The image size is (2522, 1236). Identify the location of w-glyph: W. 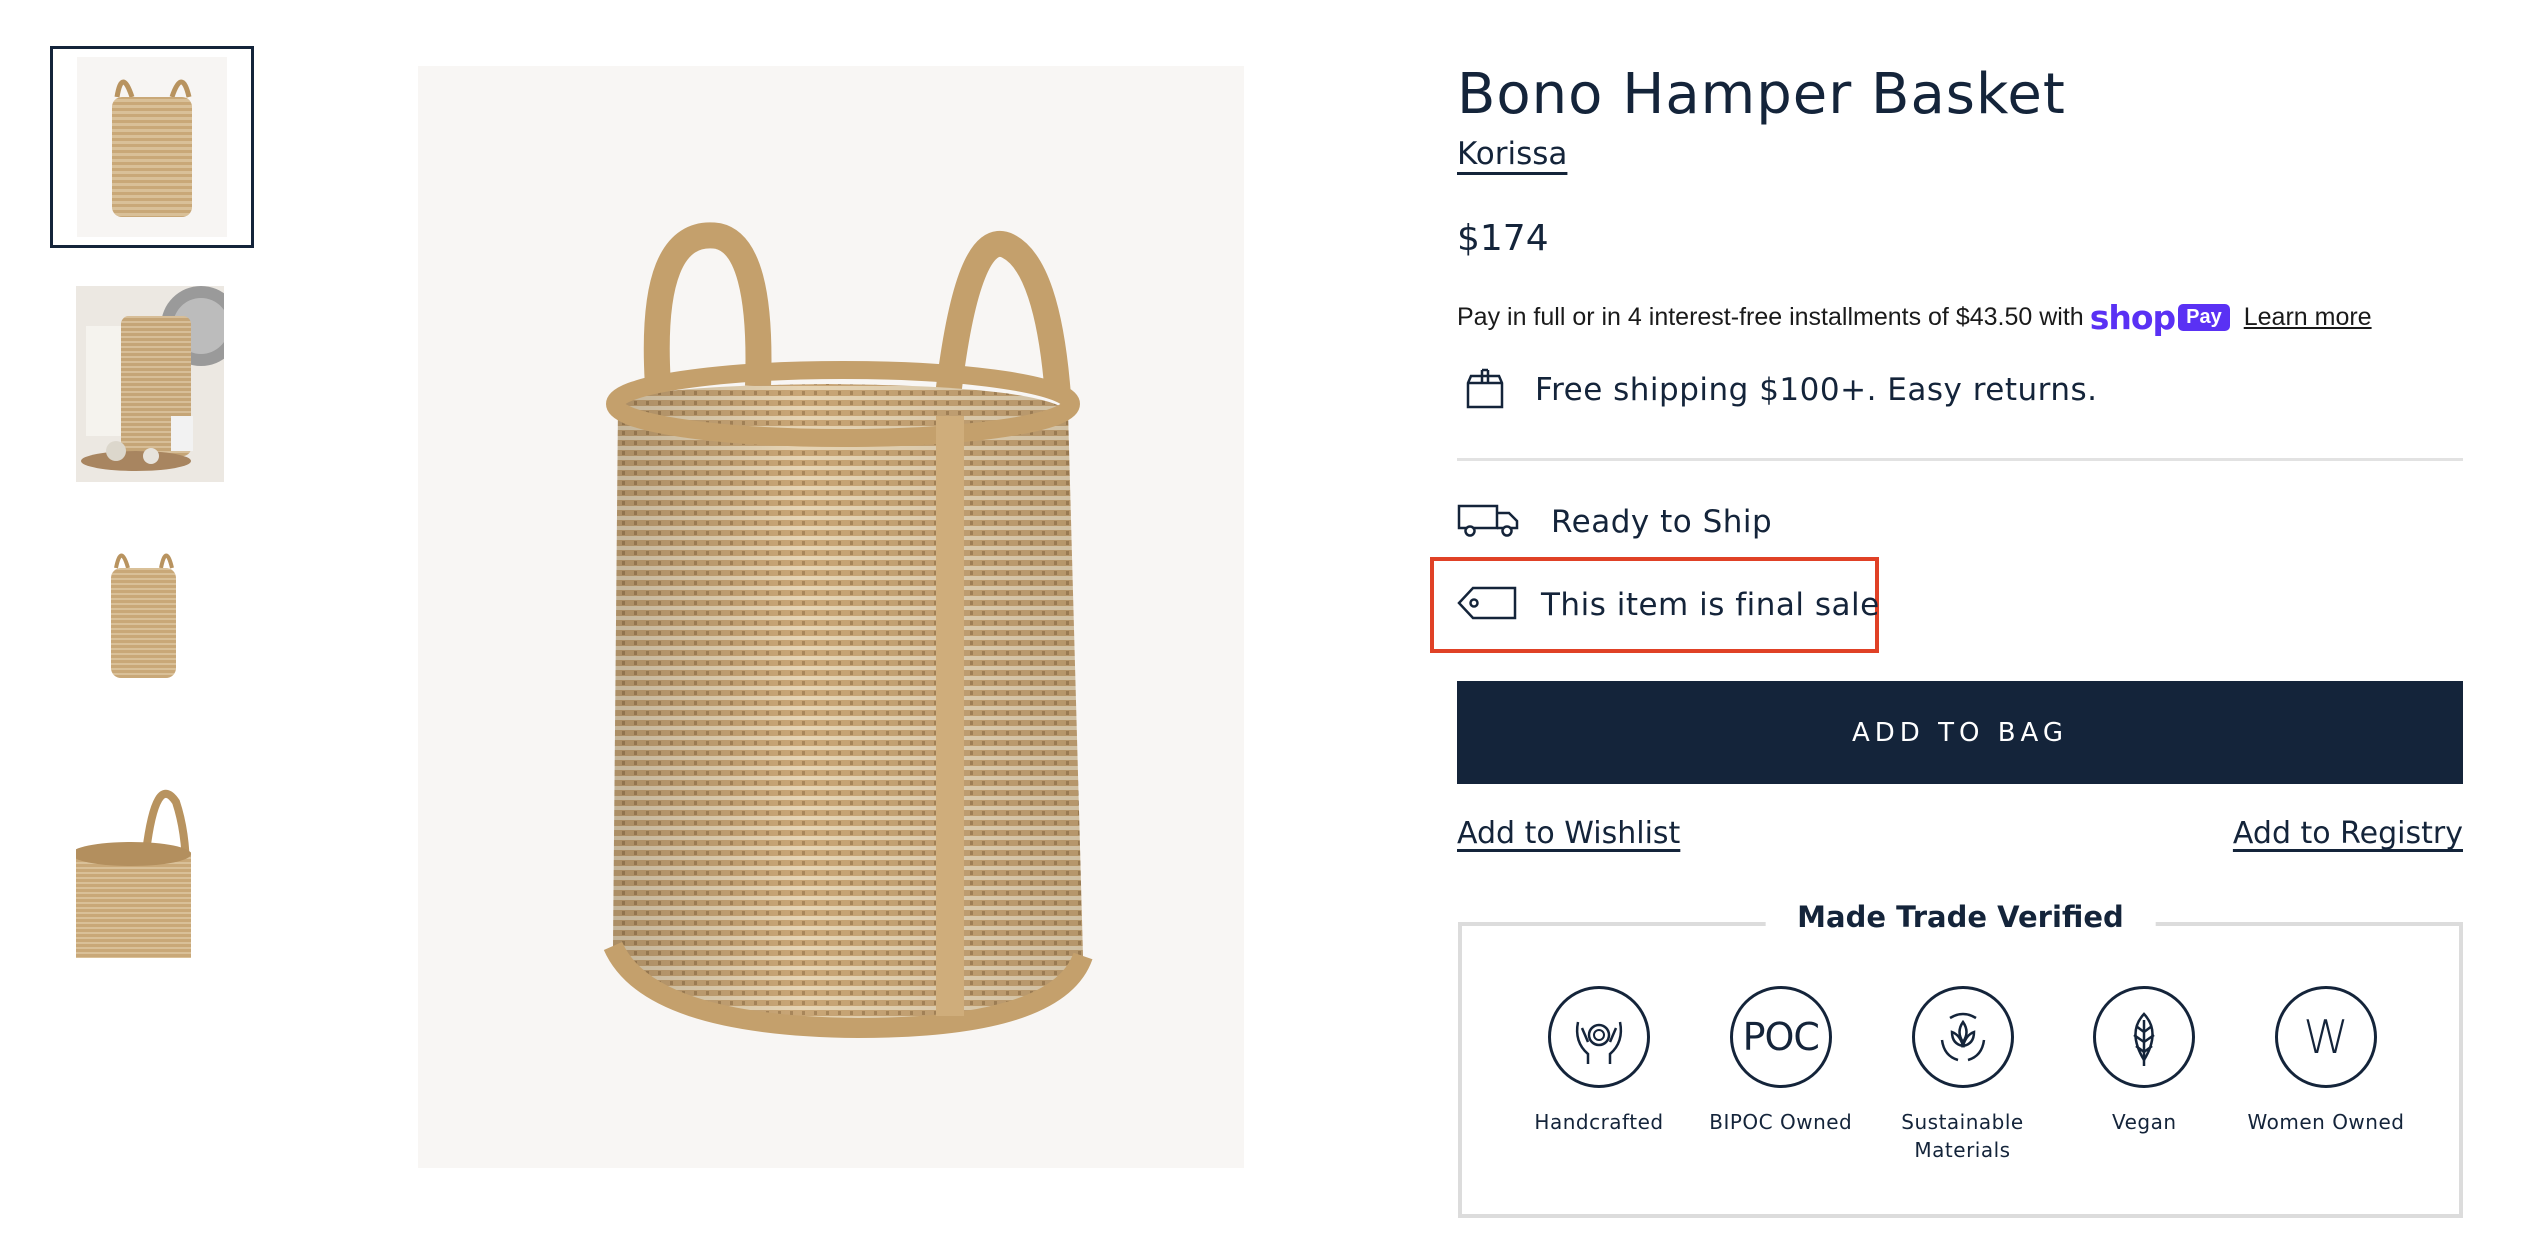
(2326, 1037).